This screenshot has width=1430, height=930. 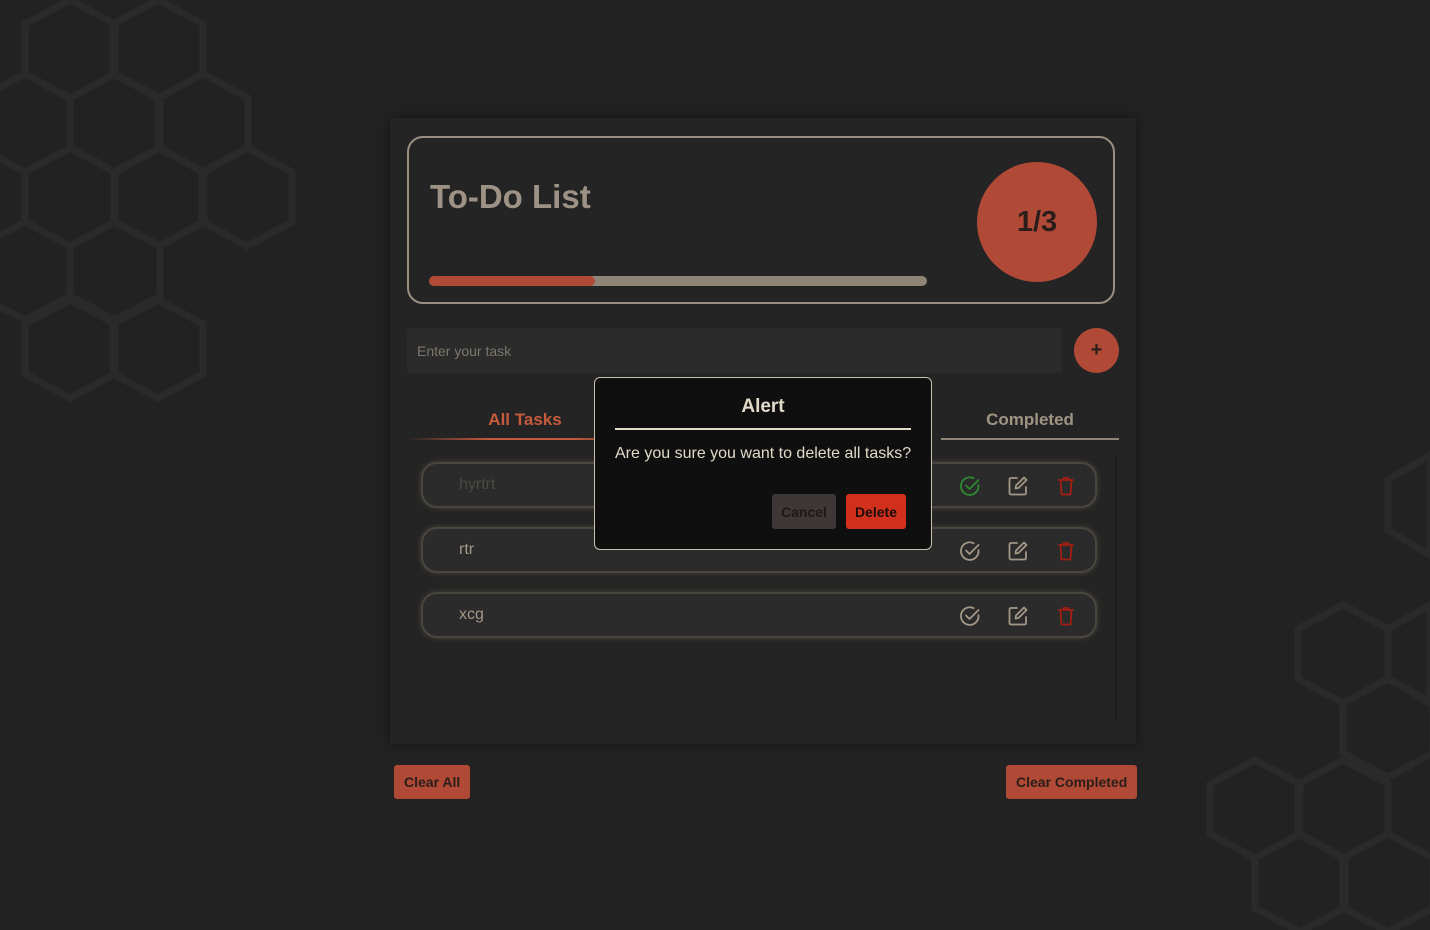 What do you see at coordinates (1030, 439) in the screenshot?
I see `tab-completed-underline` at bounding box center [1030, 439].